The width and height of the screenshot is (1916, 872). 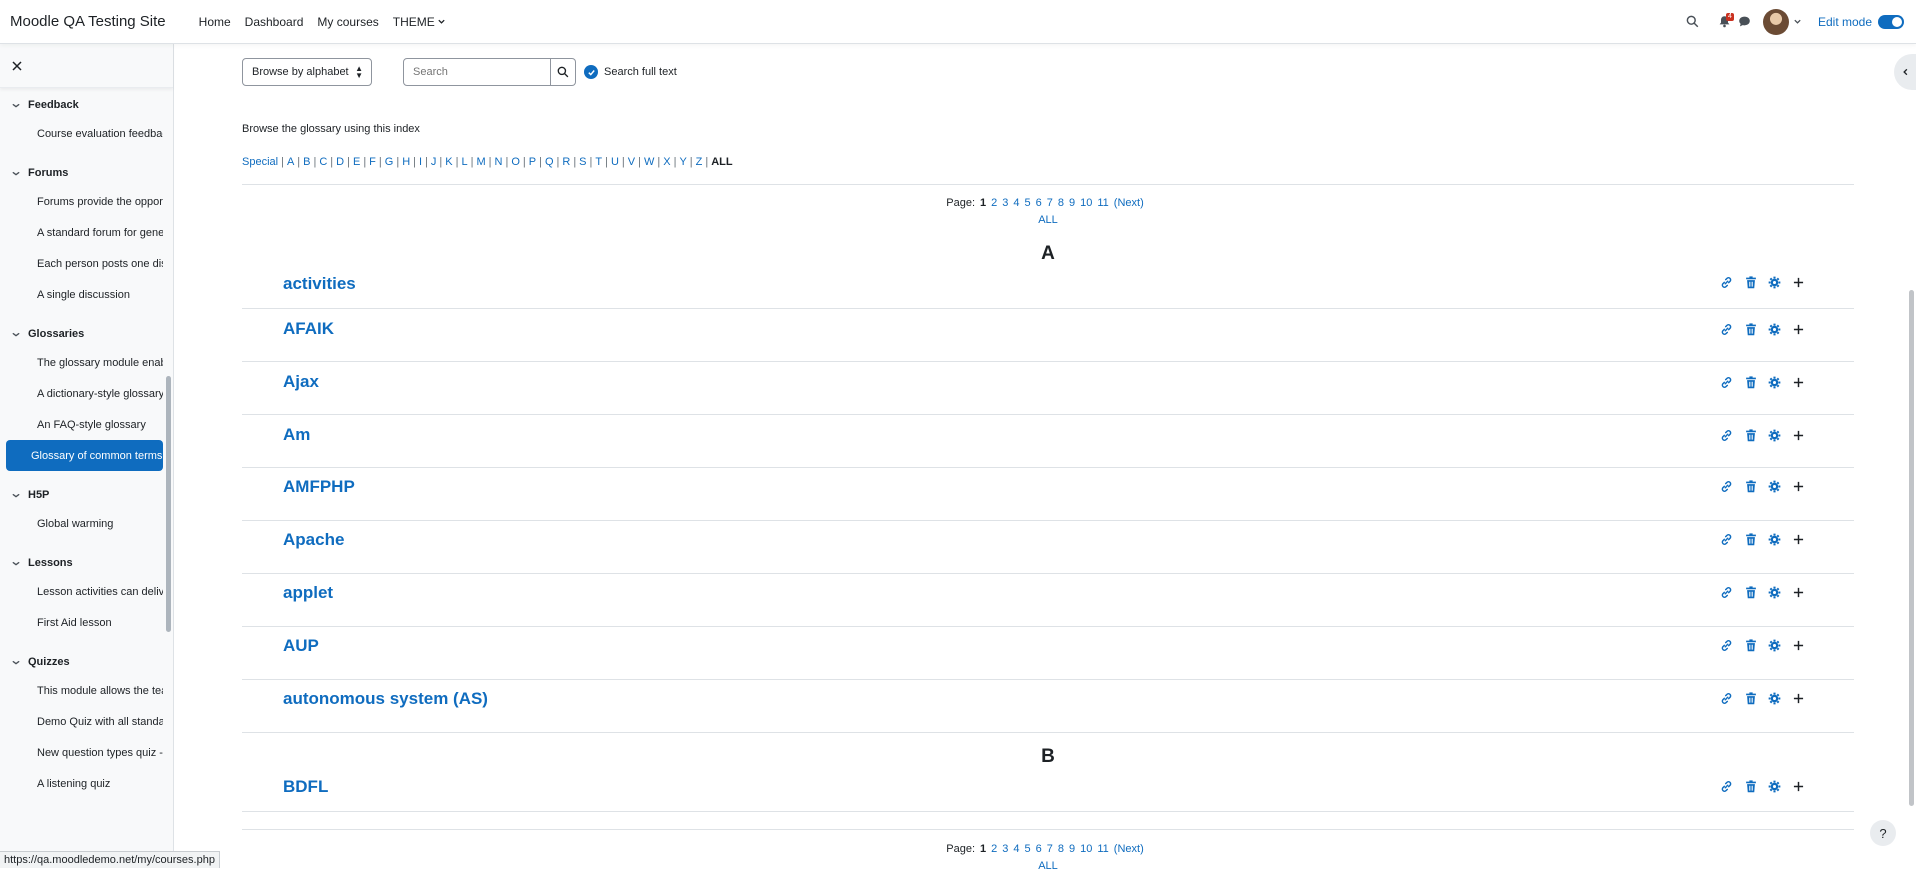 What do you see at coordinates (649, 162) in the screenshot?
I see `index-letter: W` at bounding box center [649, 162].